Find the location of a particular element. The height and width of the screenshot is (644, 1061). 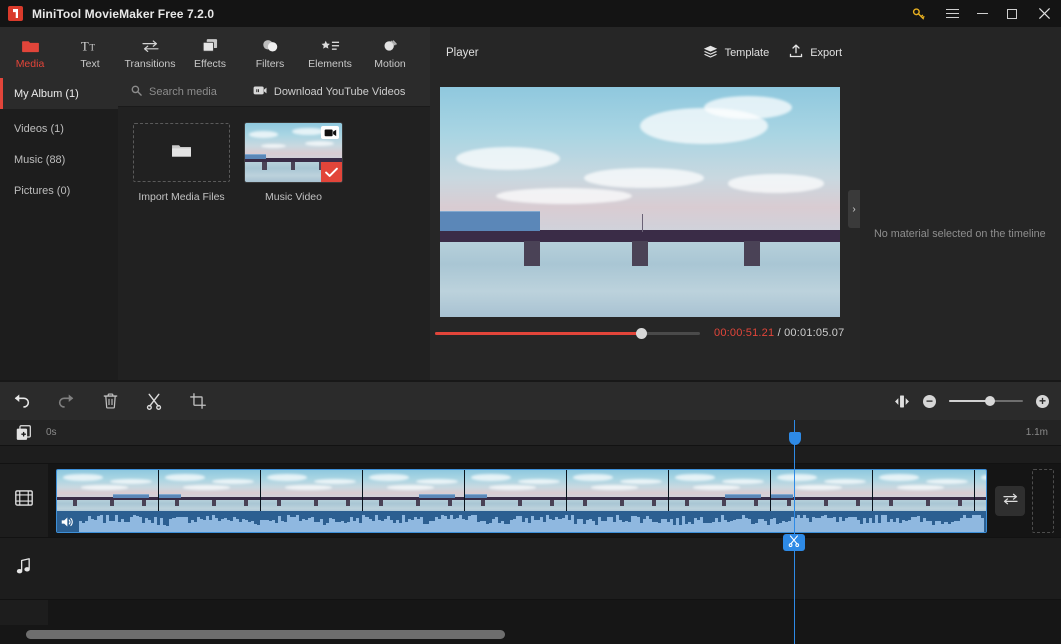

film-strip-icon is located at coordinates (24, 500).